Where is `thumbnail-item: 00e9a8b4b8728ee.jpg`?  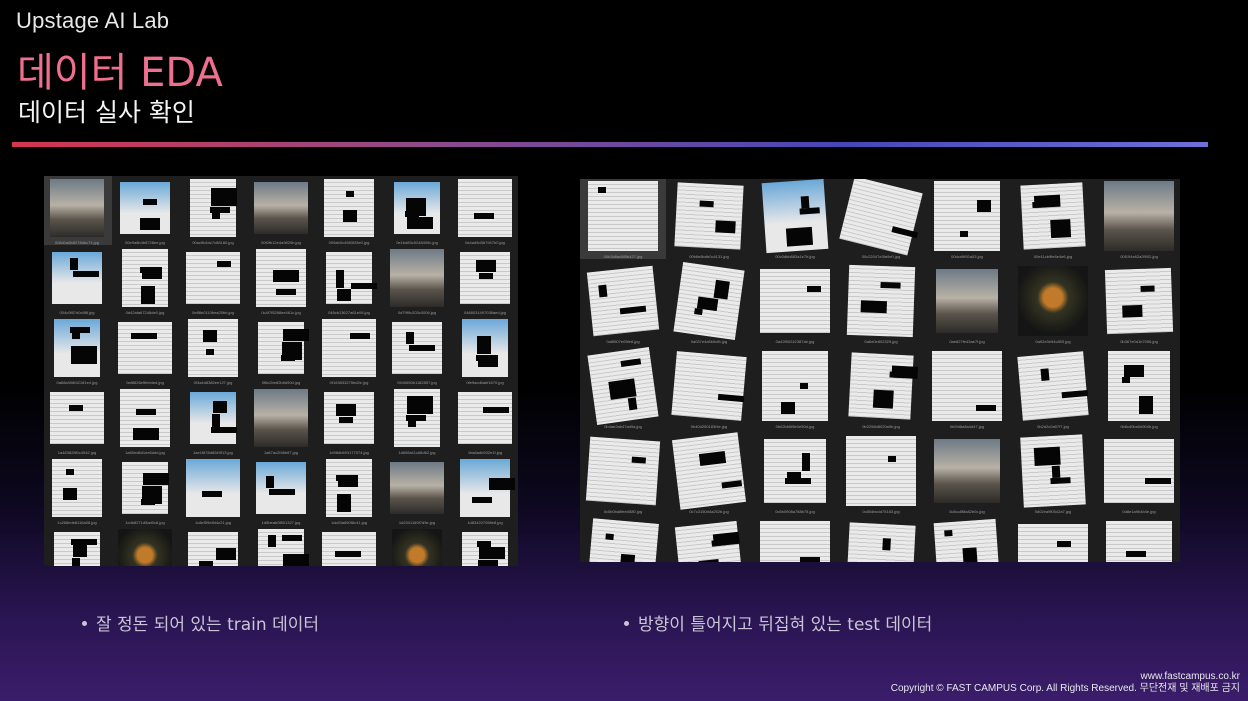 thumbnail-item: 00e9a8b4b8728ee.jpg is located at coordinates (145, 213).